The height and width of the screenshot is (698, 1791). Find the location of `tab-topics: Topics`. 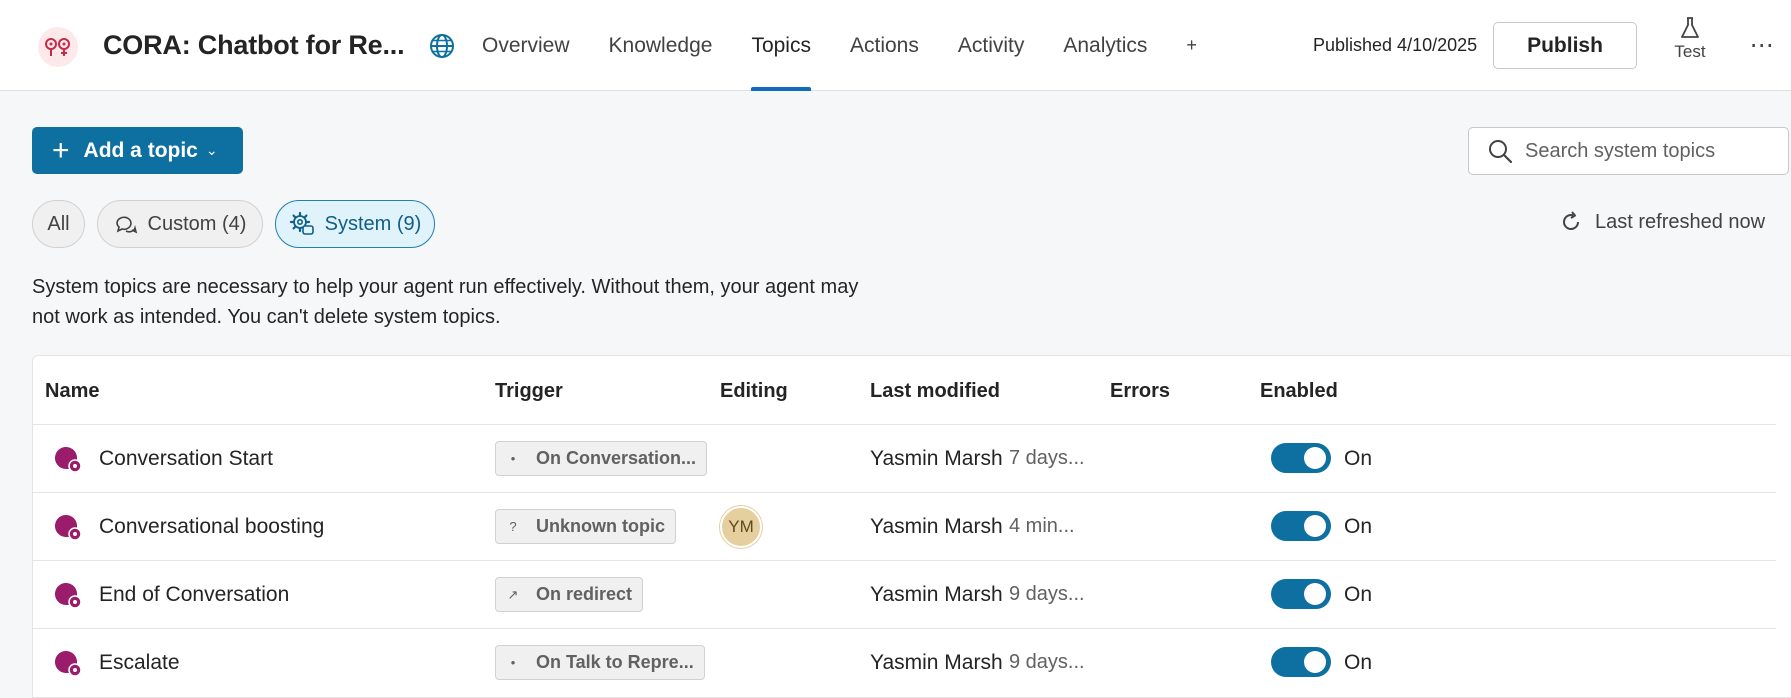

tab-topics: Topics is located at coordinates (781, 45).